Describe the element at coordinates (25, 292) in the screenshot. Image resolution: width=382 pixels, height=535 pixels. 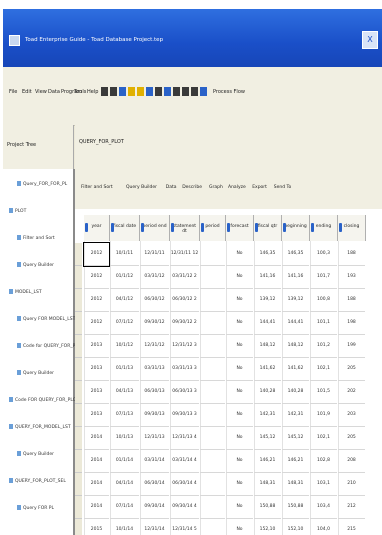
I see `tree-item: MODEL_LST` at that location.